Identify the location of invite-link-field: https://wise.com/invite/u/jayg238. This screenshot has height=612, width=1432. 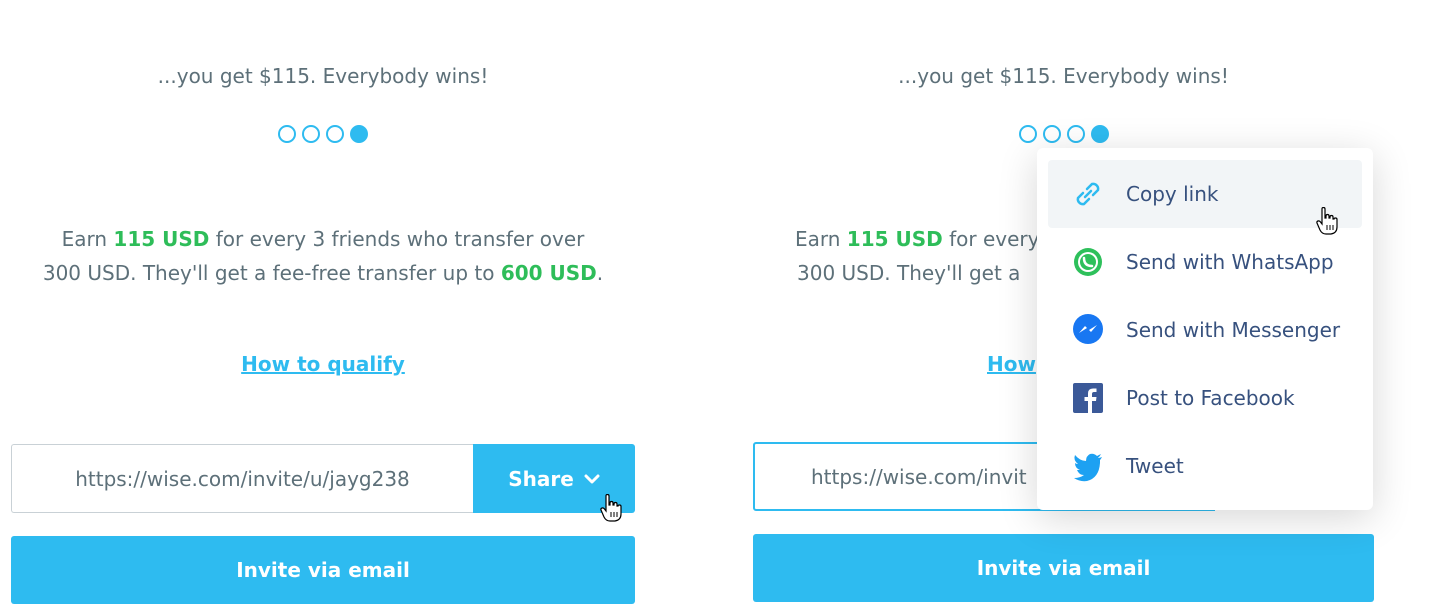
(242, 478).